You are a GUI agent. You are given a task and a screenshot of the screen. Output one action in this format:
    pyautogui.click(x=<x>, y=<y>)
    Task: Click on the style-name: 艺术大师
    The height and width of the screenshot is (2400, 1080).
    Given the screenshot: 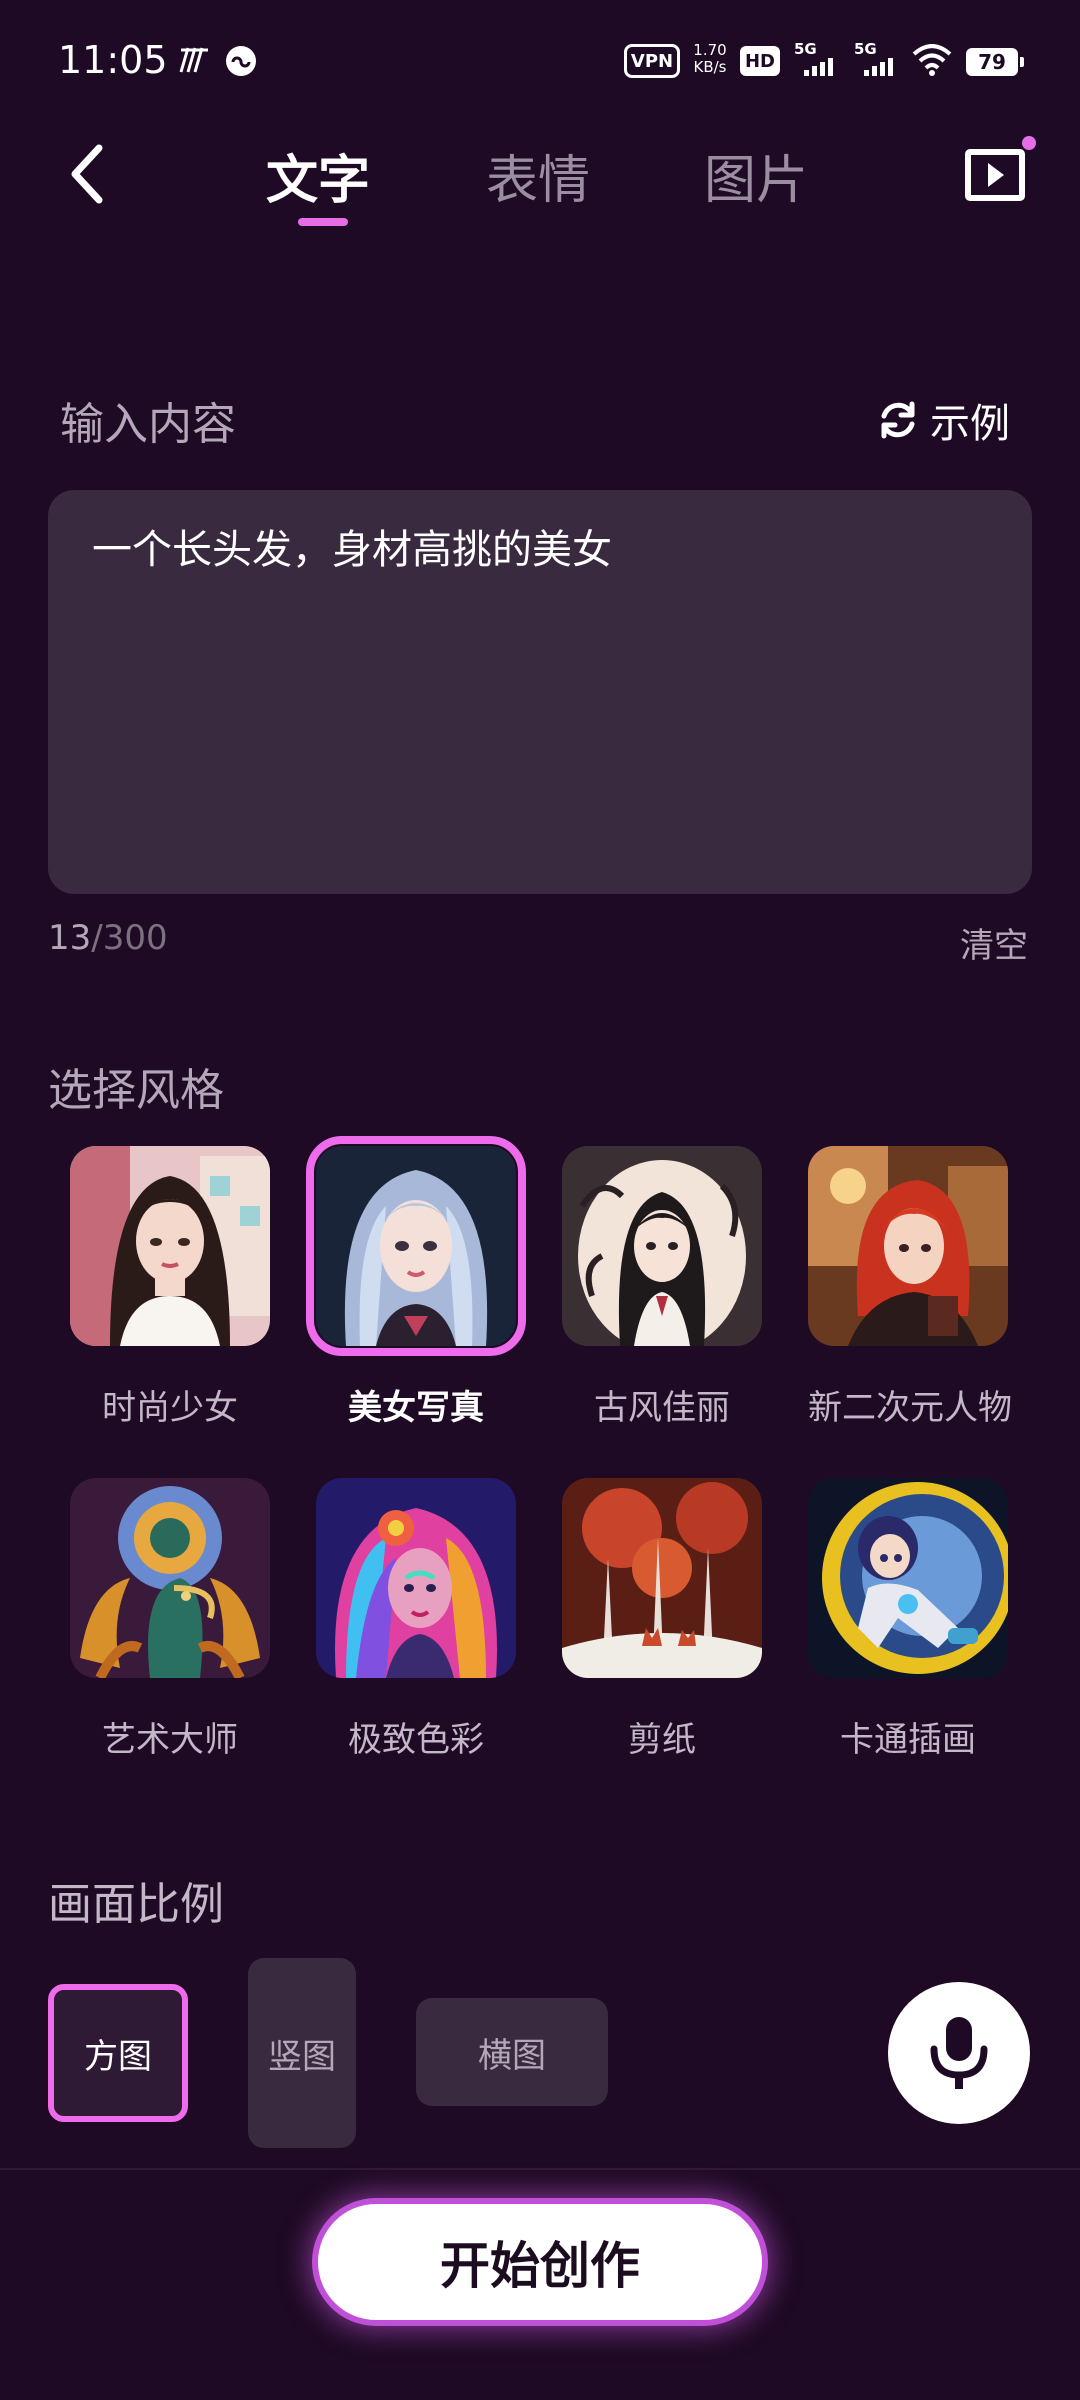 What is the action you would take?
    pyautogui.click(x=170, y=1740)
    